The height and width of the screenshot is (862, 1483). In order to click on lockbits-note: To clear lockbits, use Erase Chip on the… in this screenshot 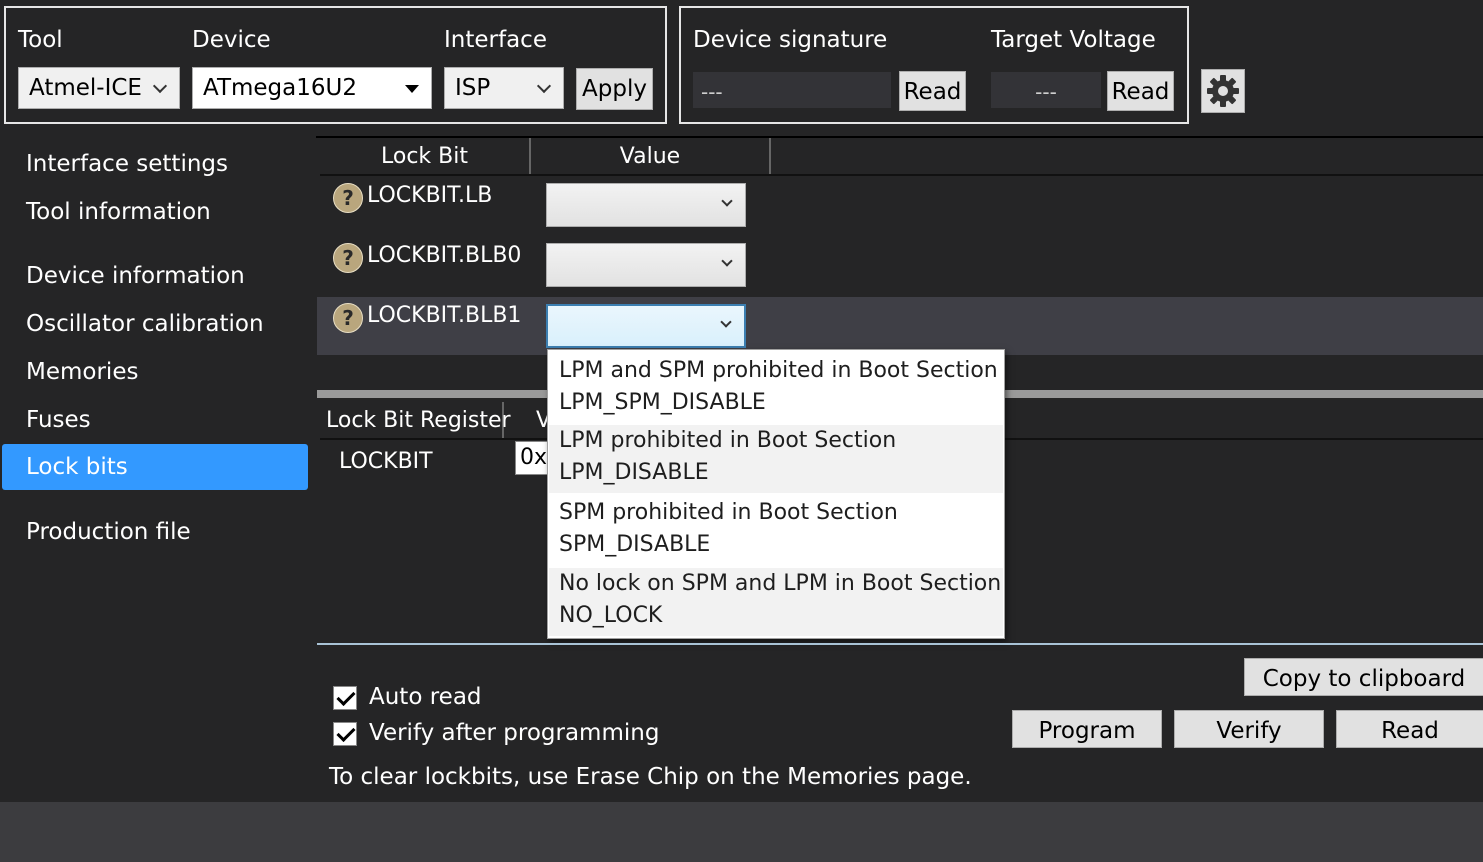, I will do `click(650, 777)`.